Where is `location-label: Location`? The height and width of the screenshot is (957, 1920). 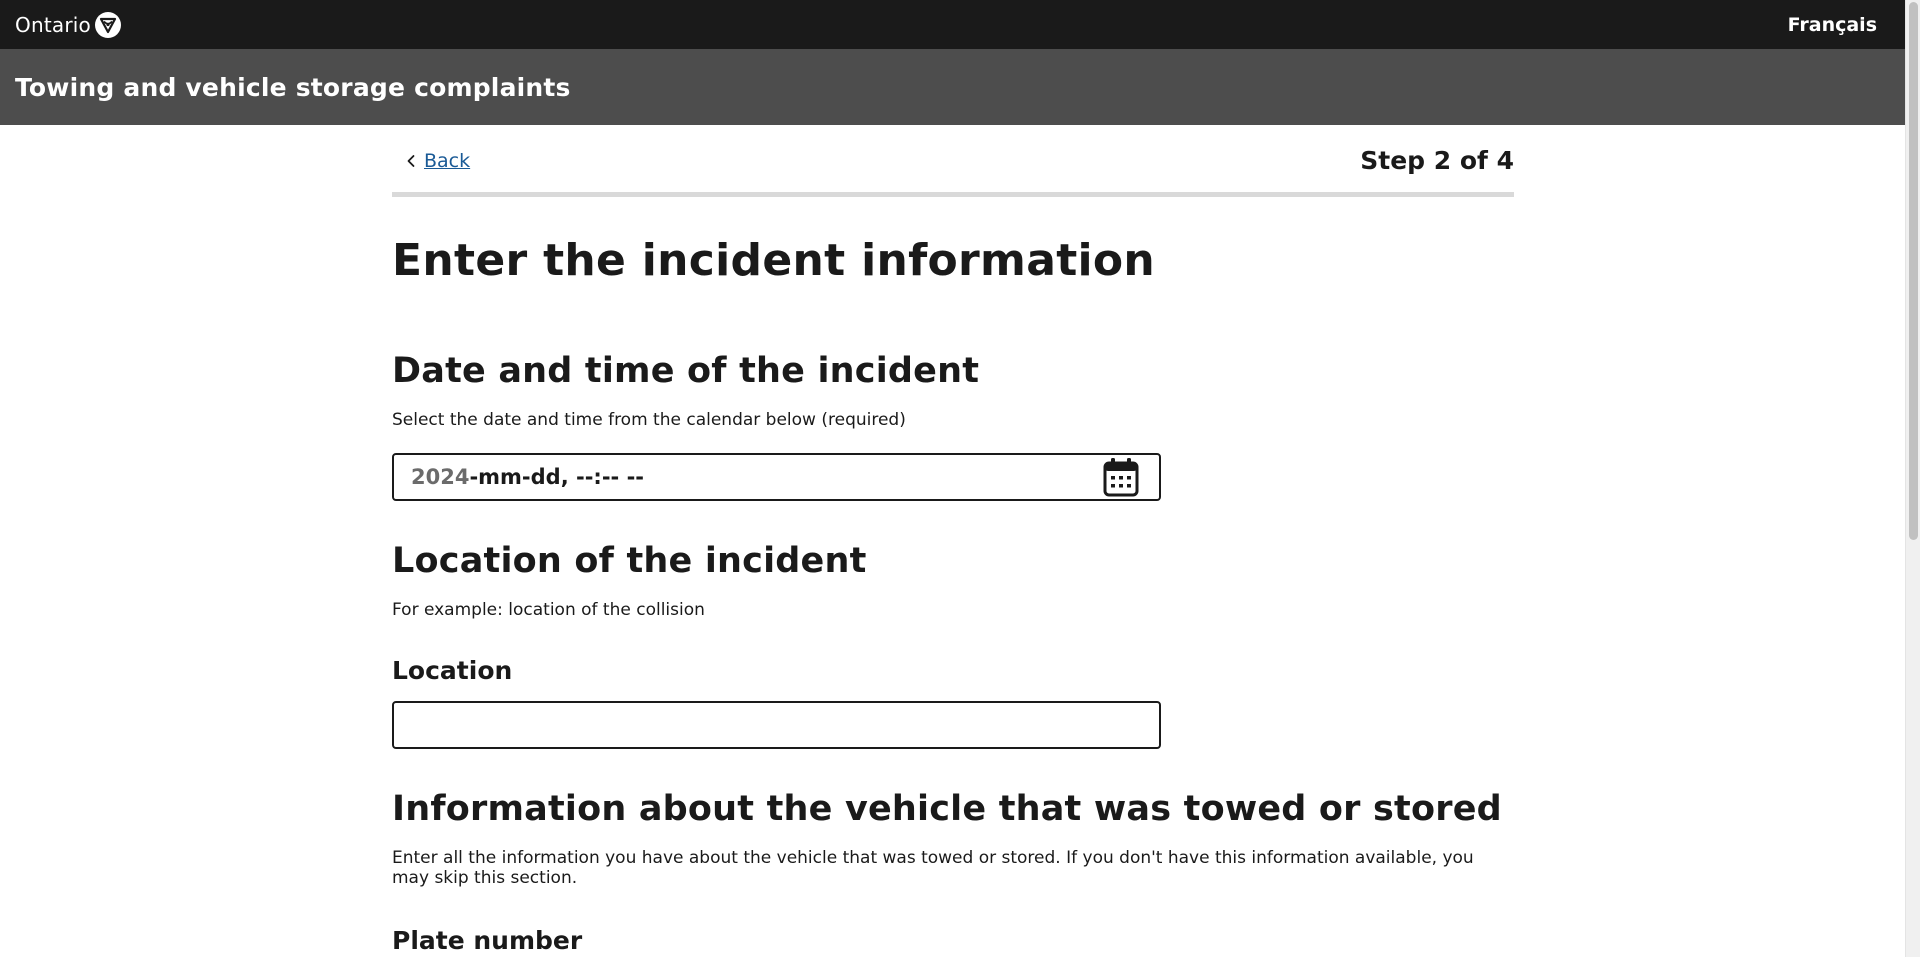 location-label: Location is located at coordinates (452, 670).